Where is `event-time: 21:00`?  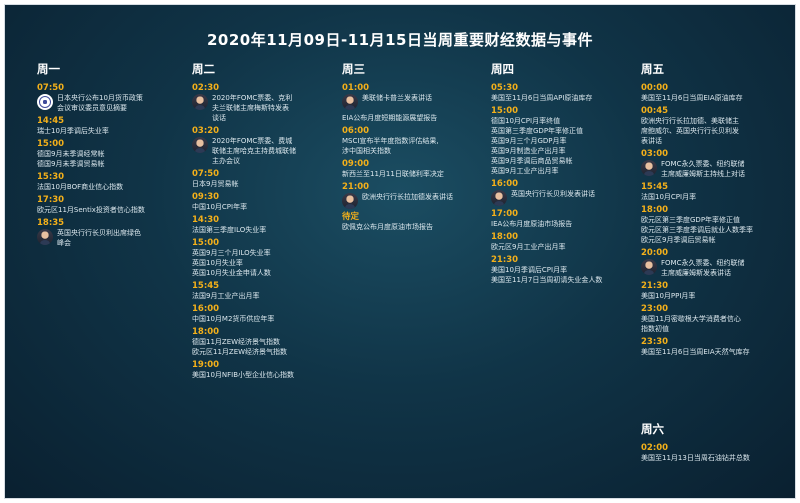
event-time: 21:00 is located at coordinates (356, 187).